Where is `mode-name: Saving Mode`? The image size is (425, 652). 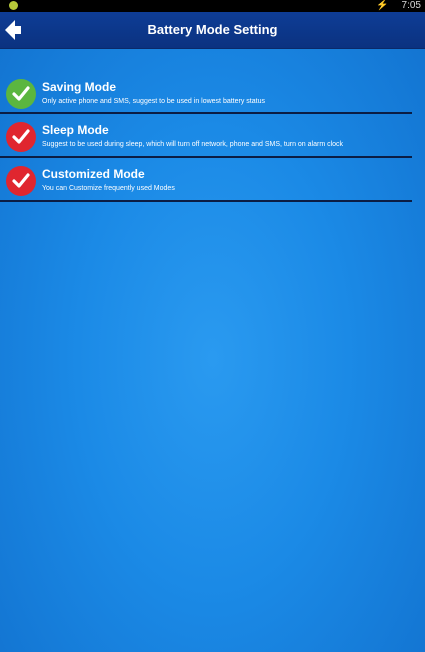 mode-name: Saving Mode is located at coordinates (79, 87).